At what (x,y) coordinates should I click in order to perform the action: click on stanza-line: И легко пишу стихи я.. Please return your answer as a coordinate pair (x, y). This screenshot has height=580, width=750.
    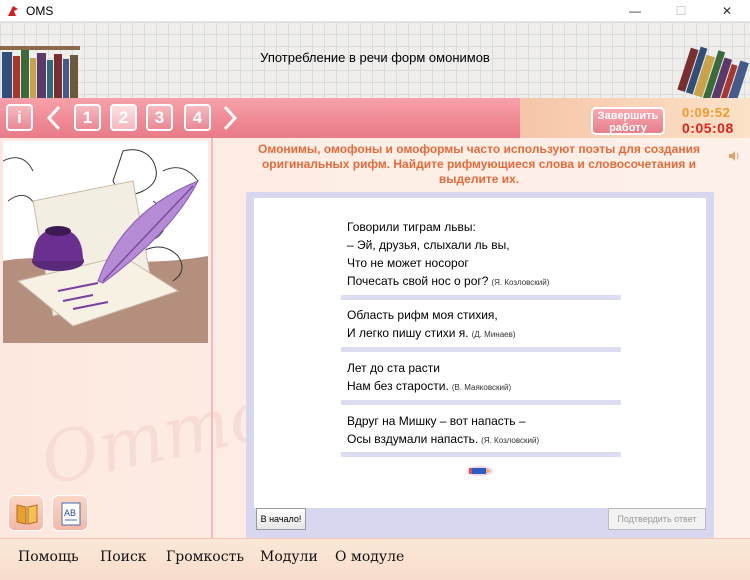
    Looking at the image, I should click on (408, 333).